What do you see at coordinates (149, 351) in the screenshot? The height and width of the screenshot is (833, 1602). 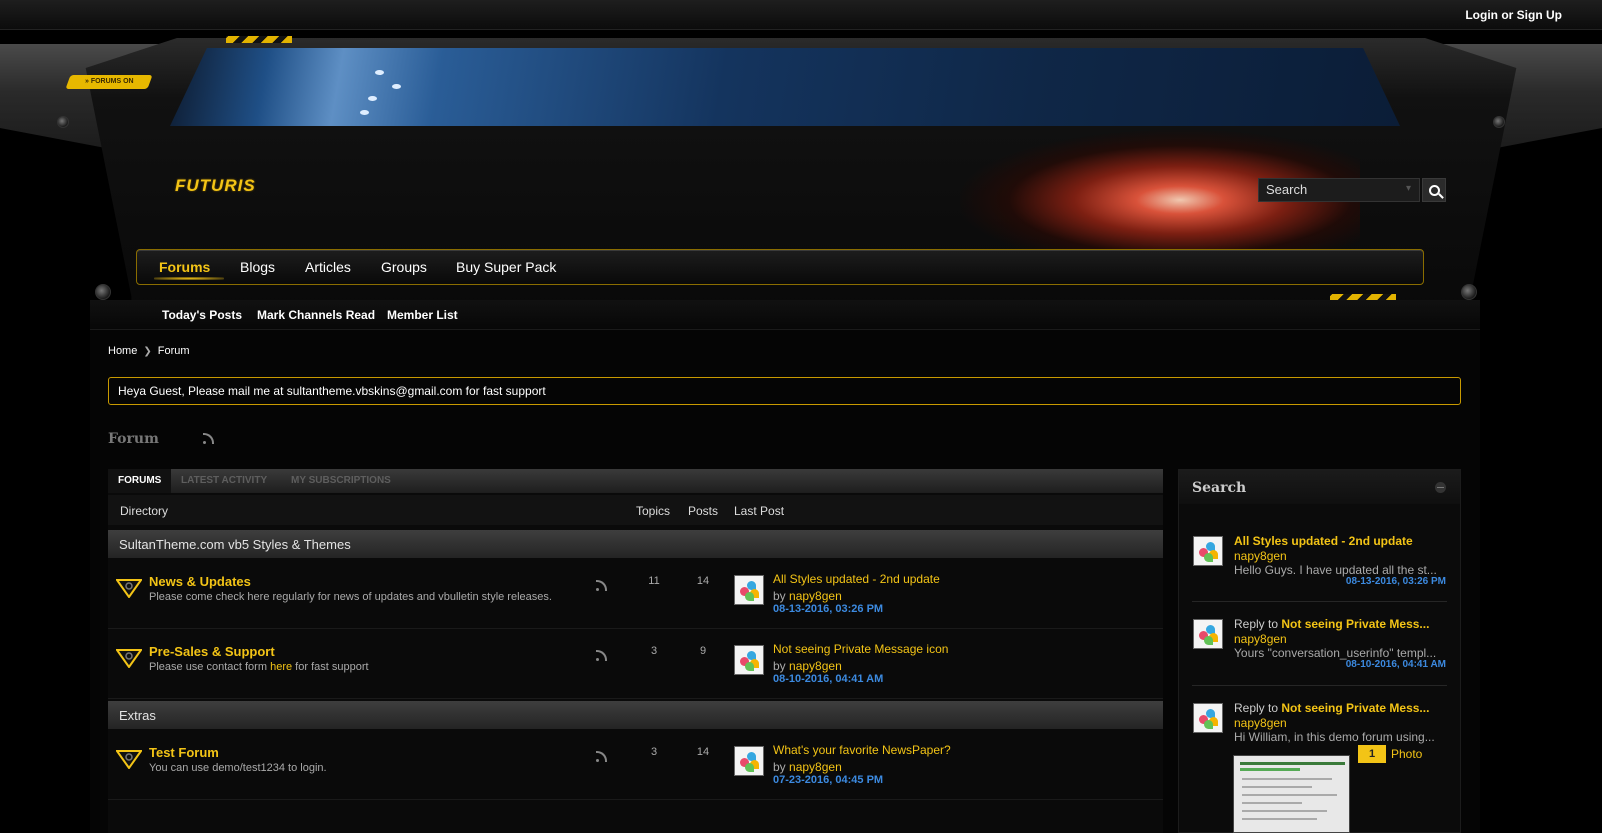 I see `breadcrumb: Home ❯ Forum` at bounding box center [149, 351].